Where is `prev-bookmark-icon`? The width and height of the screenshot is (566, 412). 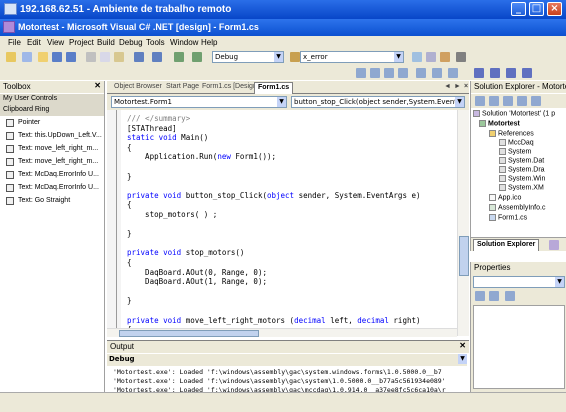
prev-bookmark-icon is located at coordinates (495, 73).